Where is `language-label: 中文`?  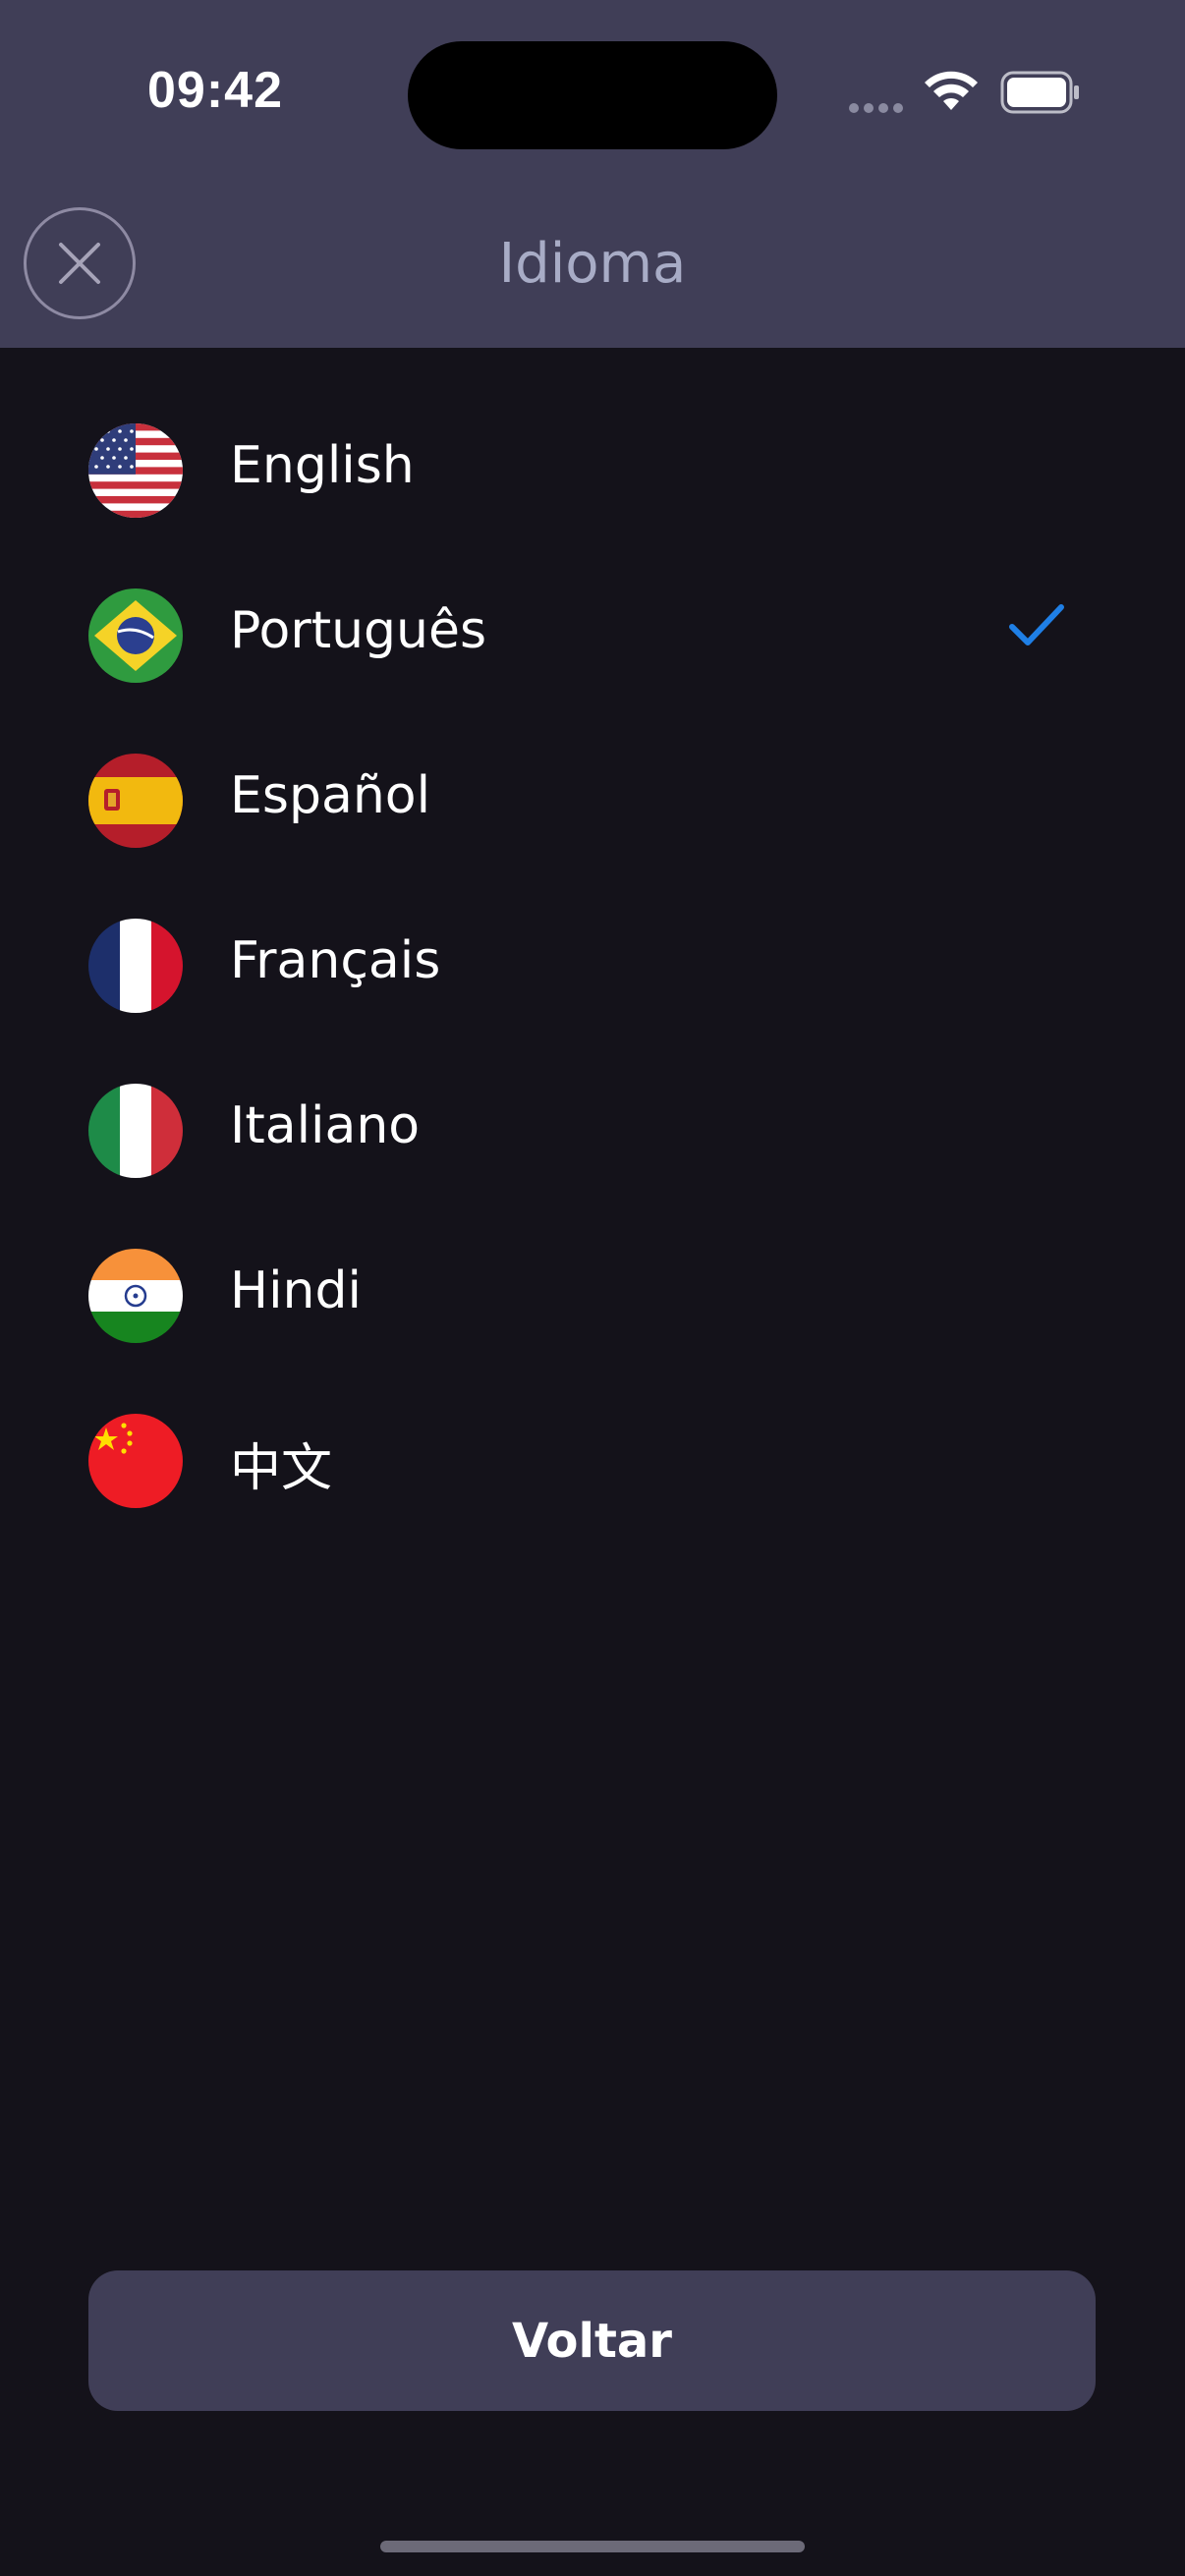 language-label: 中文 is located at coordinates (282, 1468).